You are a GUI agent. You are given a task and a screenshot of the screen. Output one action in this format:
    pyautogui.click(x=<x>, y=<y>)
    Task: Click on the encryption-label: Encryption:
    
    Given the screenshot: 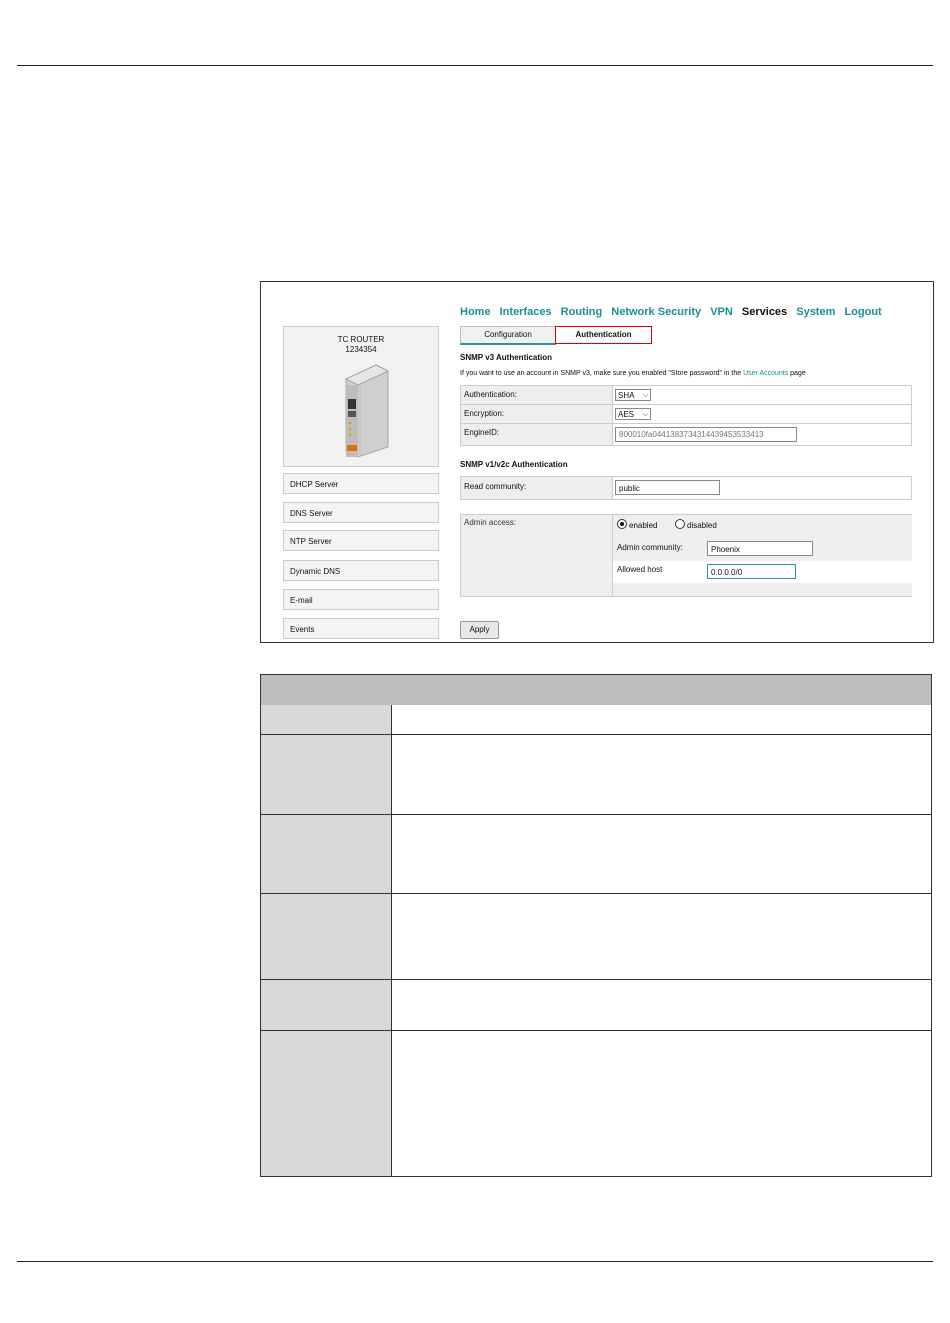 What is the action you would take?
    pyautogui.click(x=484, y=413)
    